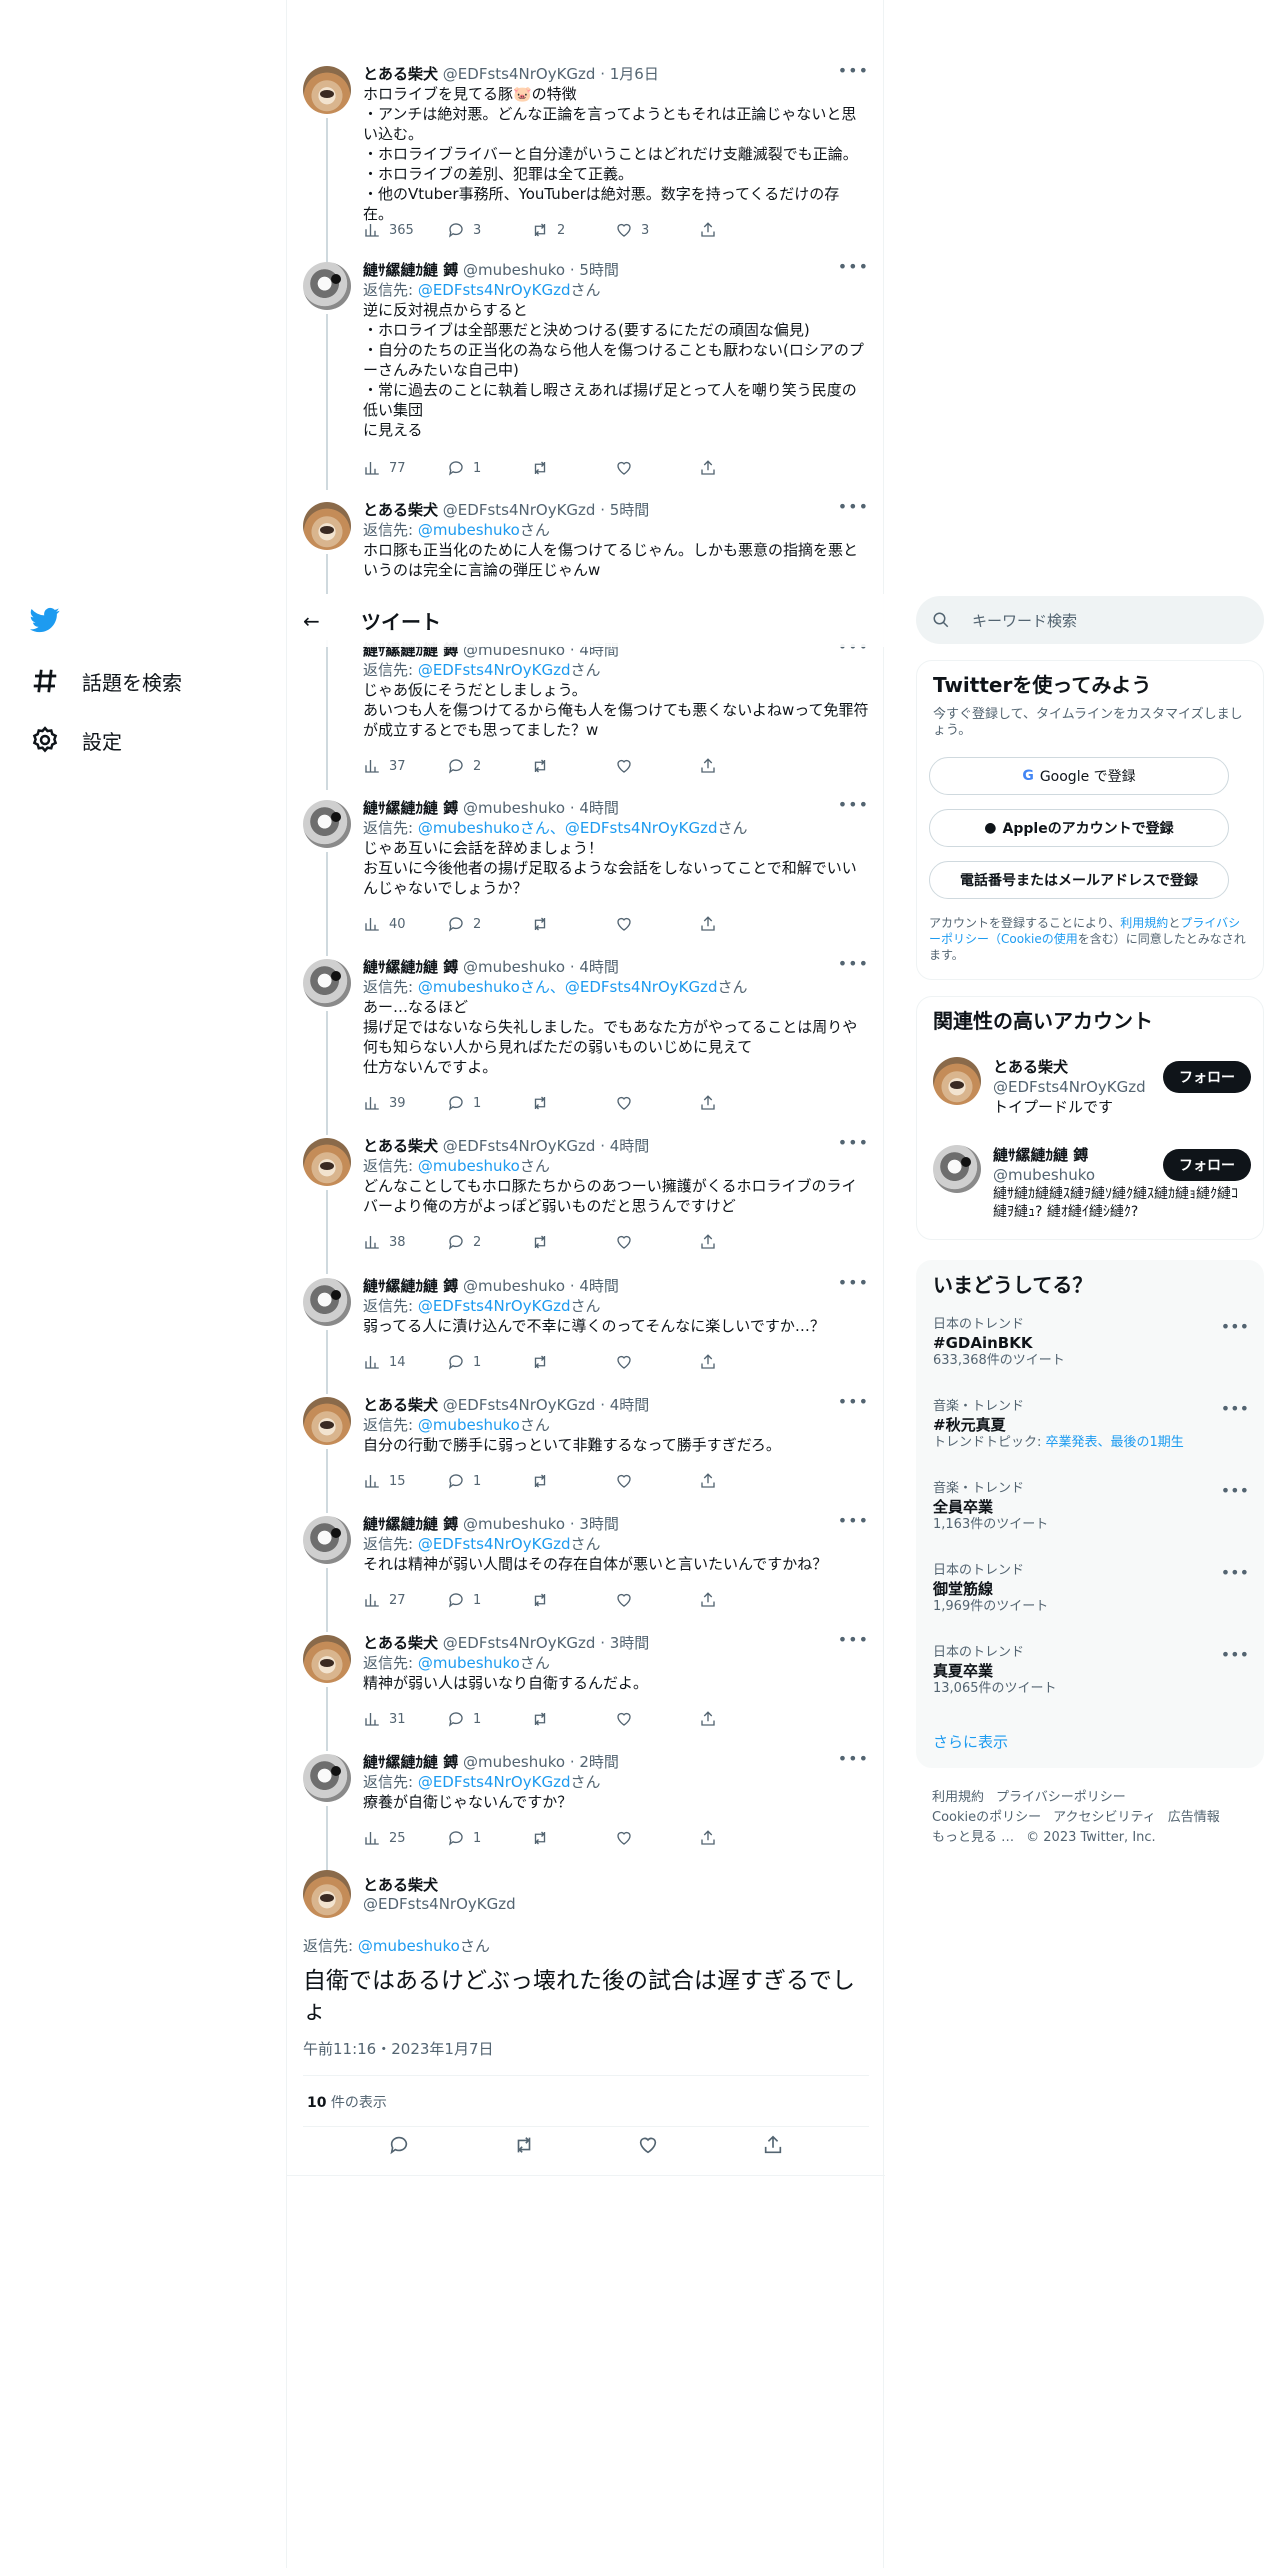 The width and height of the screenshot is (1284, 2568). Describe the element at coordinates (634, 74) in the screenshot. I see `tweet-time: 1月6日` at that location.